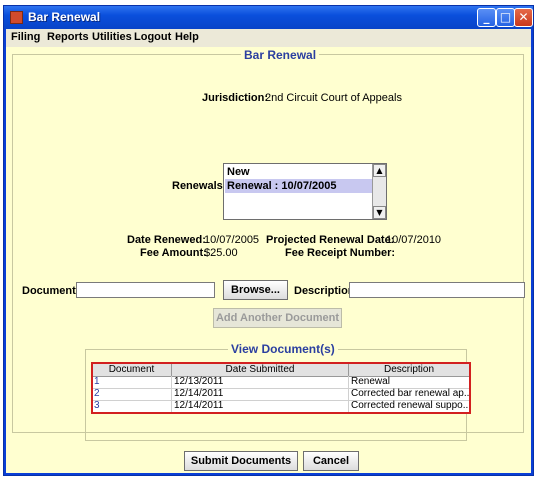  I want to click on list-scrollbar: ▲ ▼, so click(379, 191).